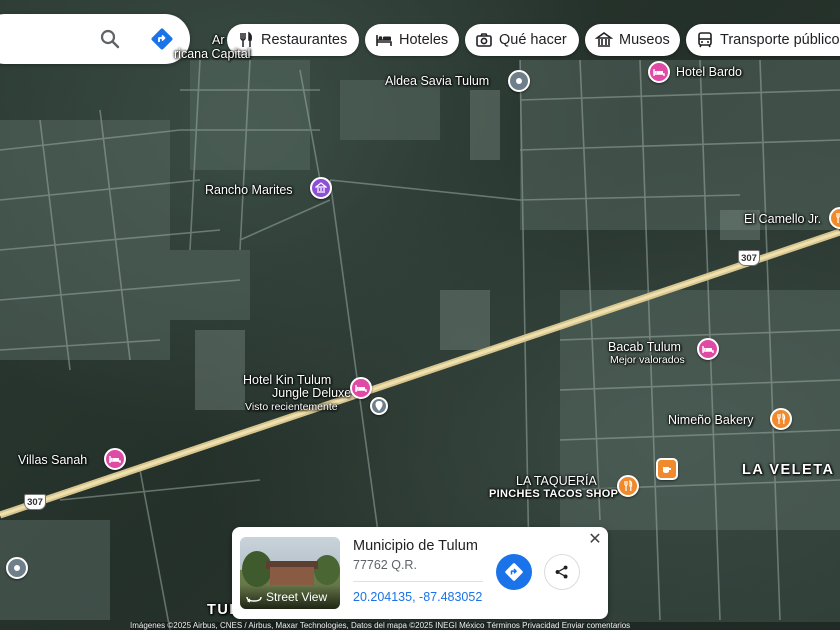 This screenshot has width=840, height=630. I want to click on transit-icon, so click(705, 40).